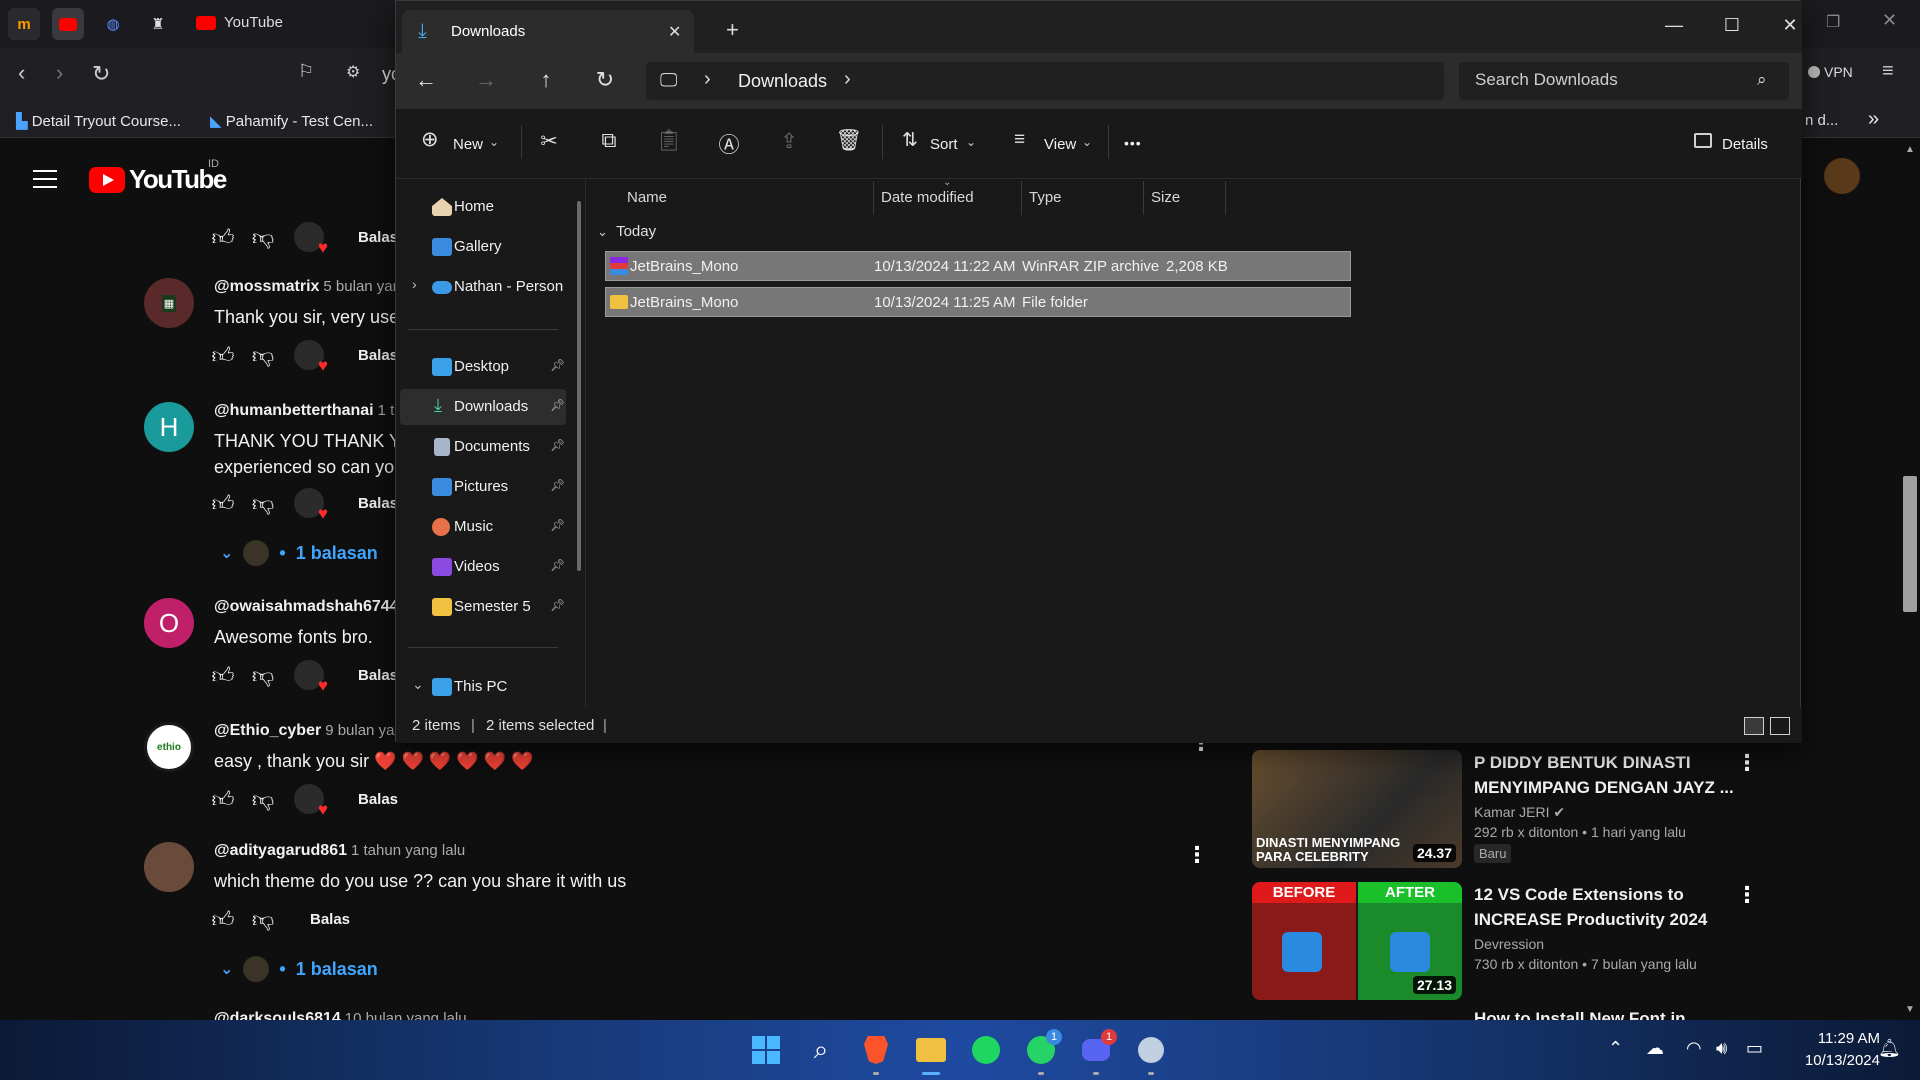 The image size is (1920, 1080). What do you see at coordinates (1357, 809) in the screenshot?
I see `video-thumbnail: DINASTI MENYIMPANG PARA CELEBRITY 24.37` at bounding box center [1357, 809].